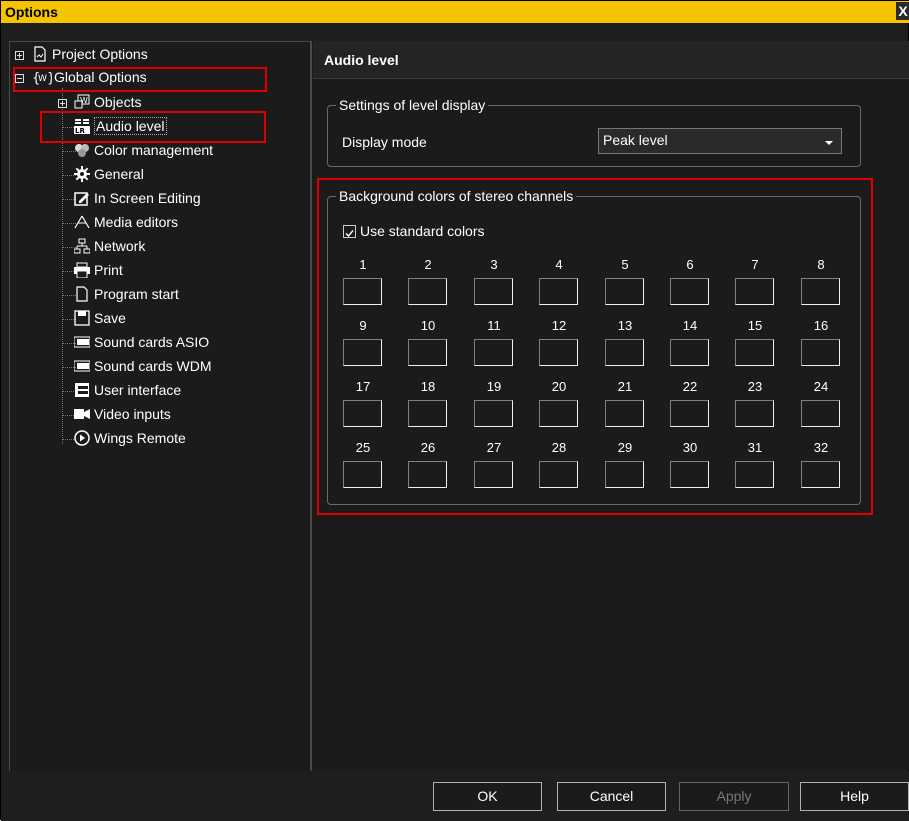  I want to click on title-bar: Options X, so click(455, 12).